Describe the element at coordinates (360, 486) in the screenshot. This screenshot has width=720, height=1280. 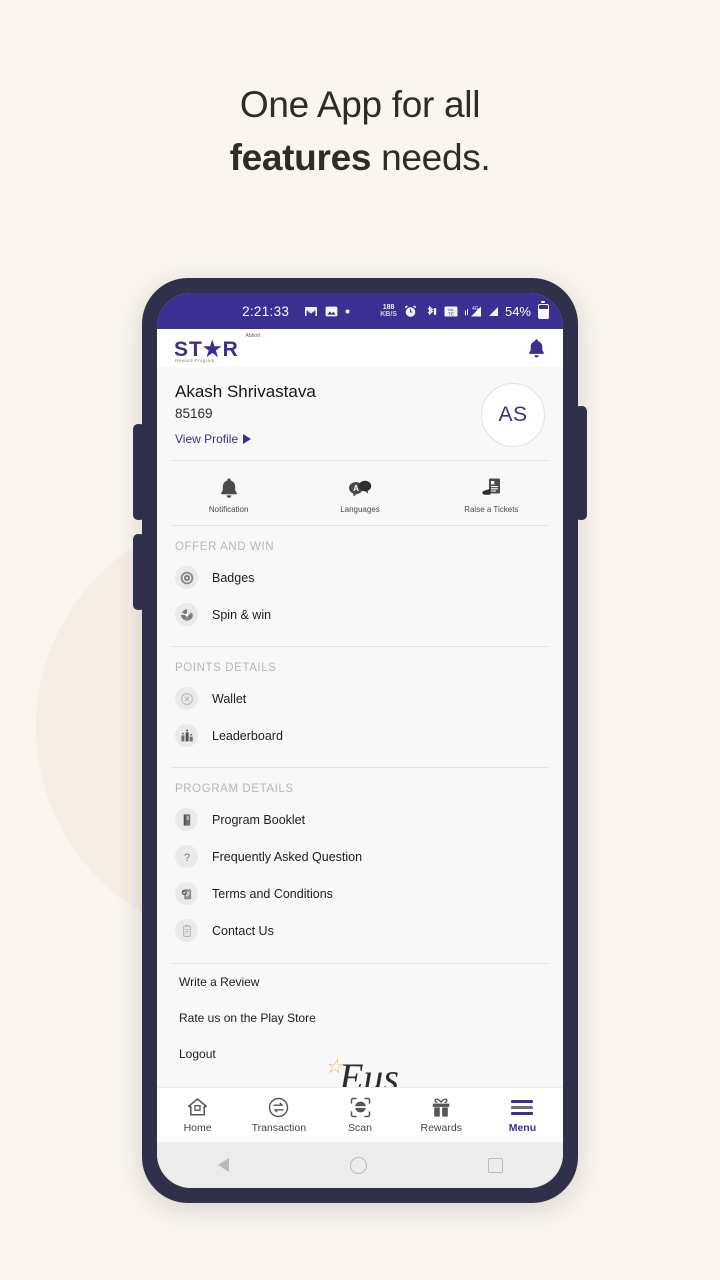
I see `languages-chat-icon: A` at that location.